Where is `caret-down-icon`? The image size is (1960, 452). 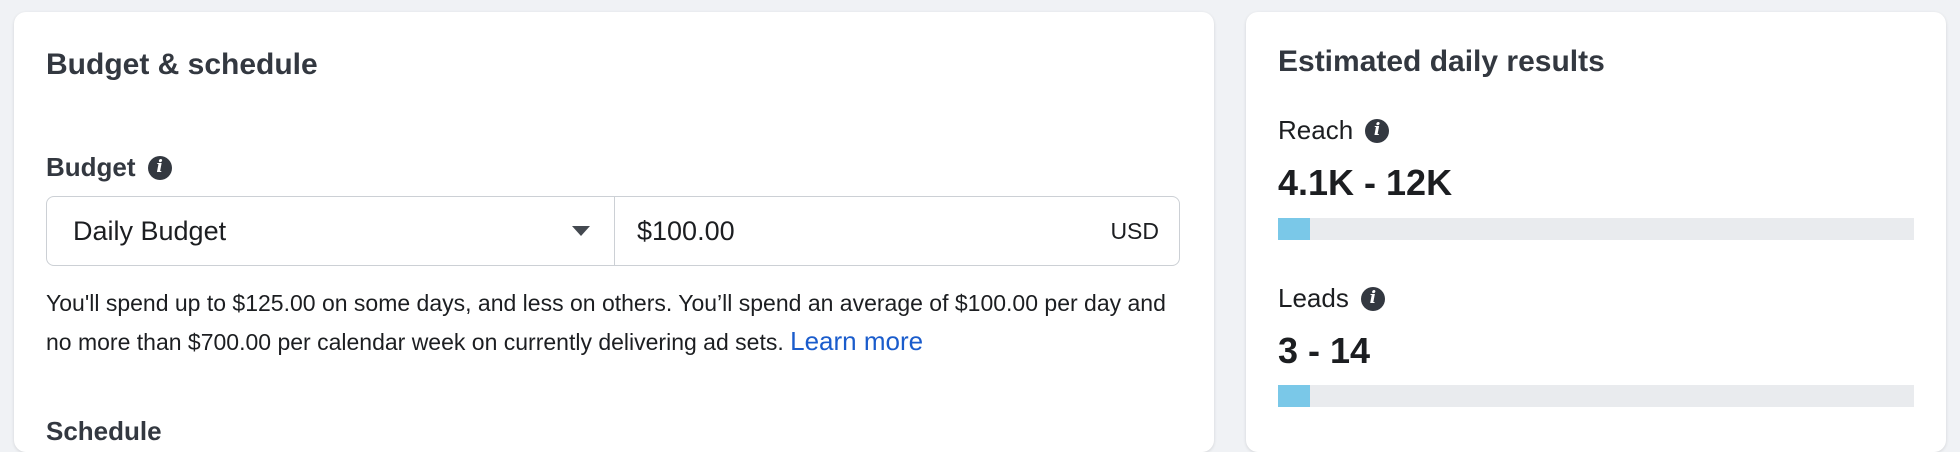
caret-down-icon is located at coordinates (581, 231).